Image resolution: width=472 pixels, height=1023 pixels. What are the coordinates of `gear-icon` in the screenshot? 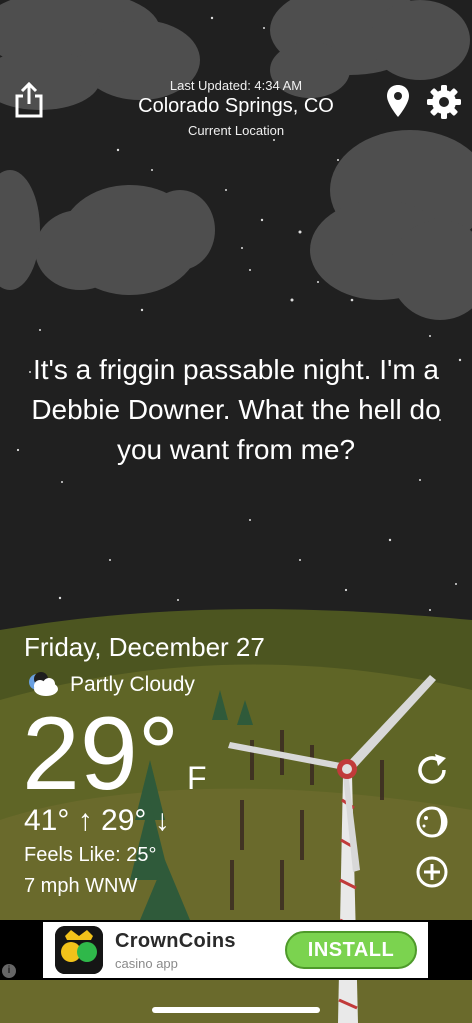 It's located at (444, 102).